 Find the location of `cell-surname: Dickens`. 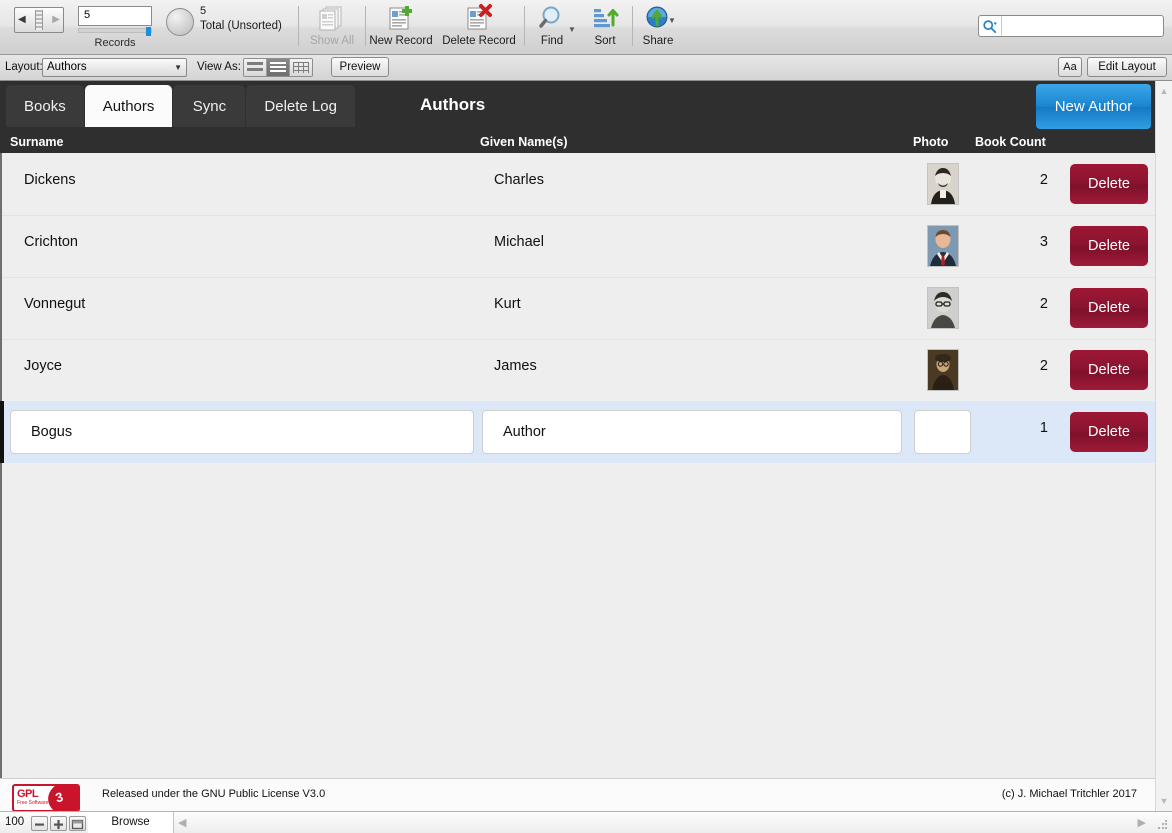

cell-surname: Dickens is located at coordinates (50, 180).